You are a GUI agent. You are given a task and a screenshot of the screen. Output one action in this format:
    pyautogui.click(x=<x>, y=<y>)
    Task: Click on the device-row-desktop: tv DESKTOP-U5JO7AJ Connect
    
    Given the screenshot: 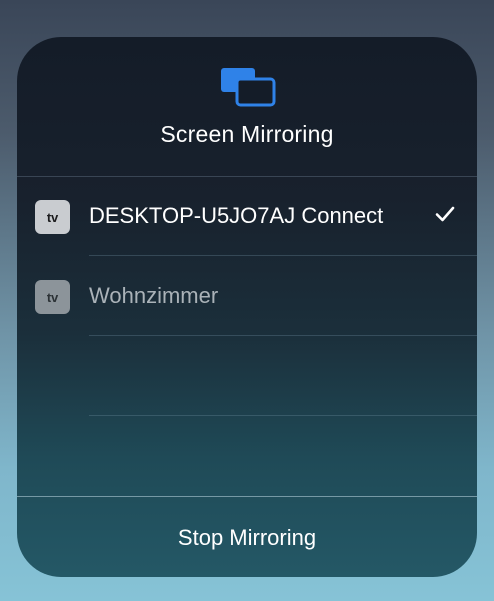 What is the action you would take?
    pyautogui.click(x=247, y=216)
    